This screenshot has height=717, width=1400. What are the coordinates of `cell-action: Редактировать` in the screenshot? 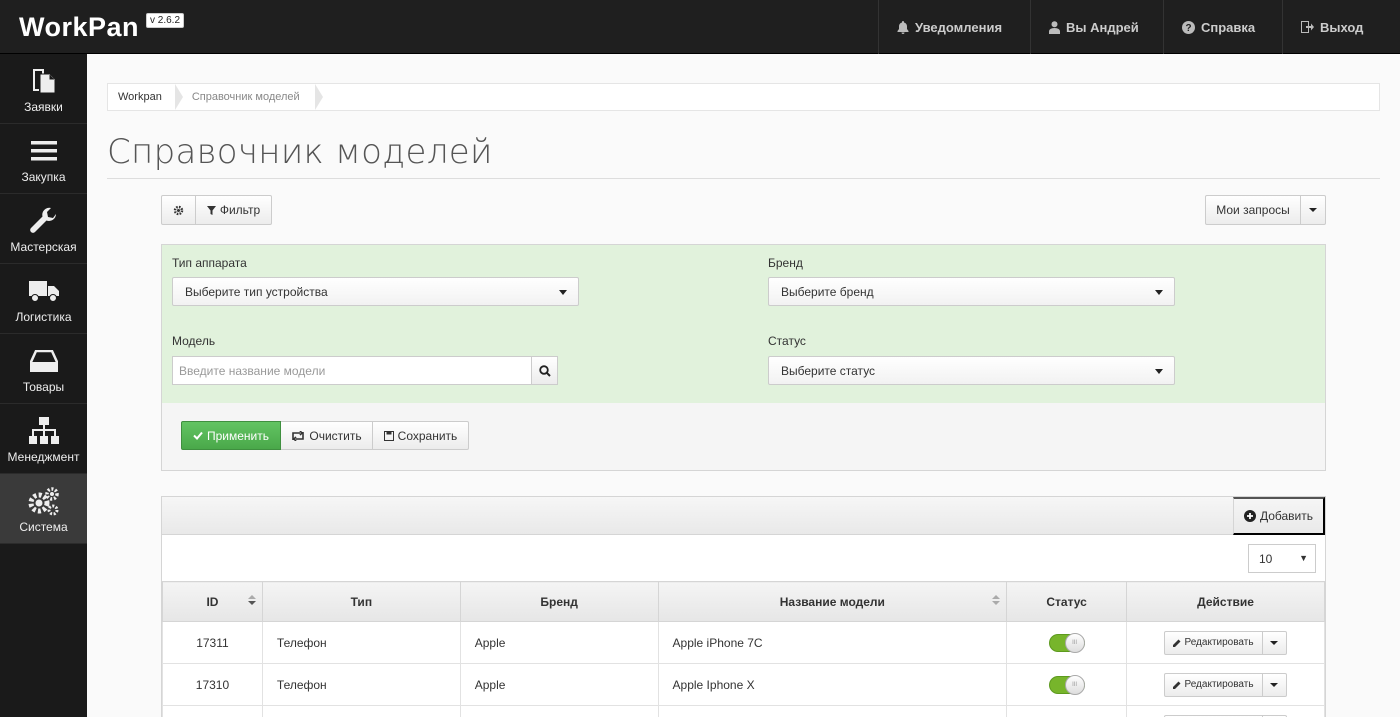 It's located at (1225, 684).